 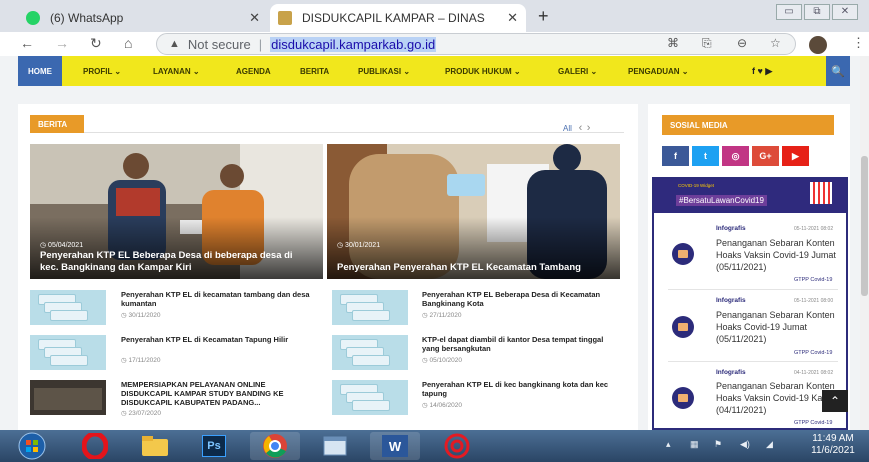 I want to click on nav-pengaduan: PENGADUAN ⌄, so click(x=658, y=71).